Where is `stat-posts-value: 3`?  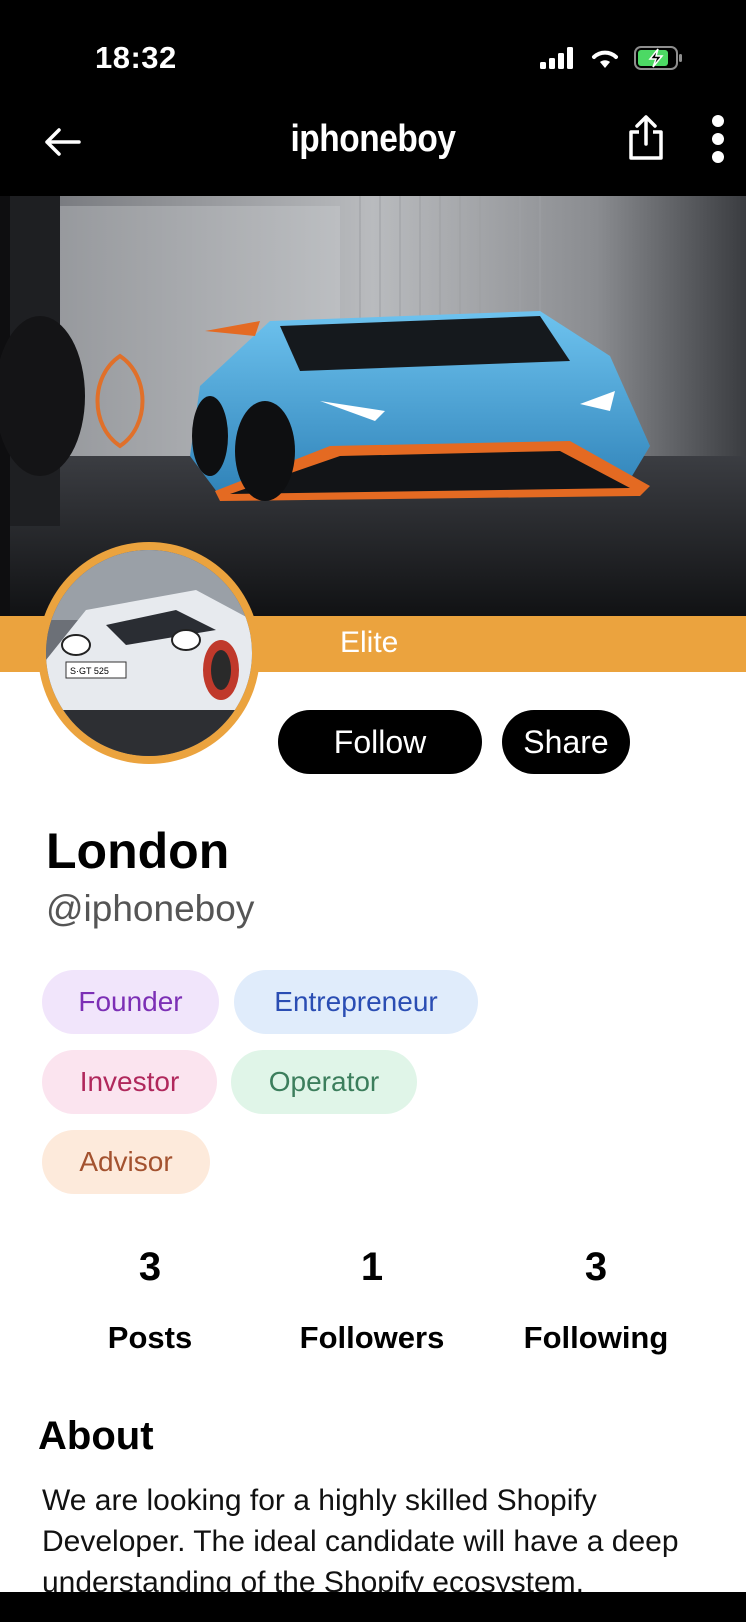 stat-posts-value: 3 is located at coordinates (150, 1267).